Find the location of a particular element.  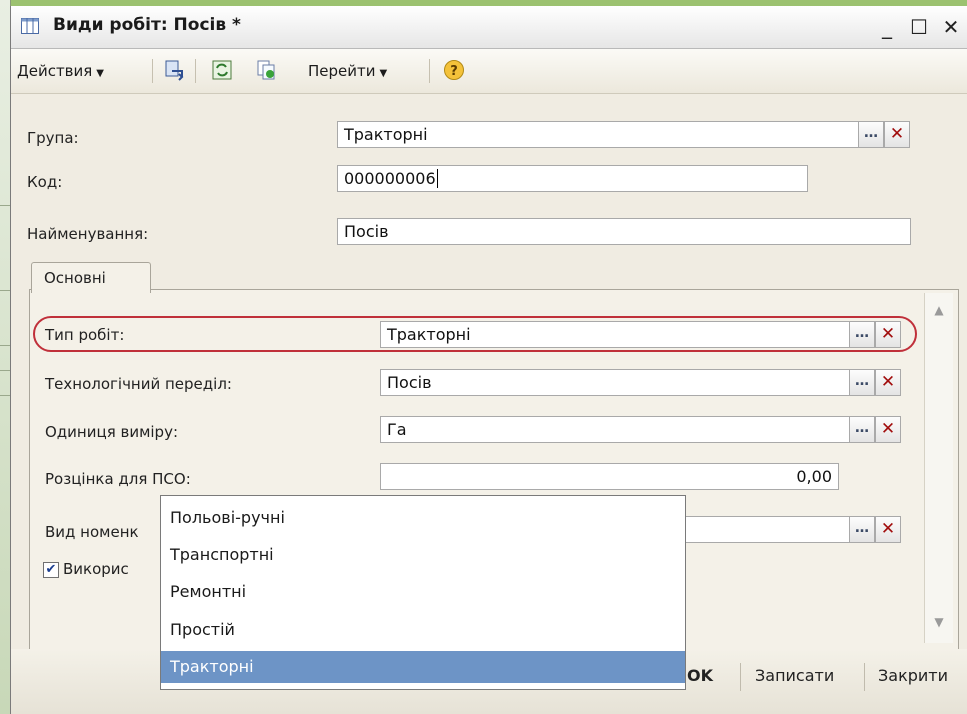

dropdown-option: Транспортні is located at coordinates (423, 555).